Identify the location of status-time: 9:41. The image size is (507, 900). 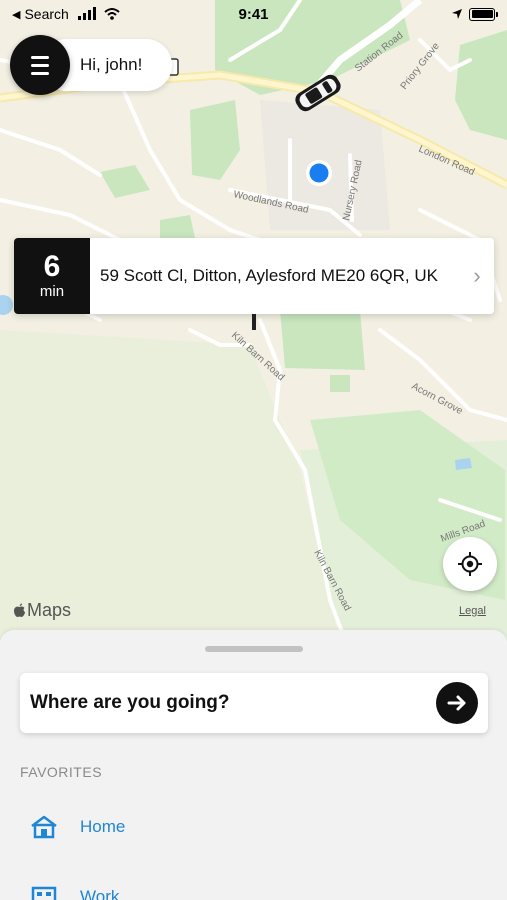
(253, 14).